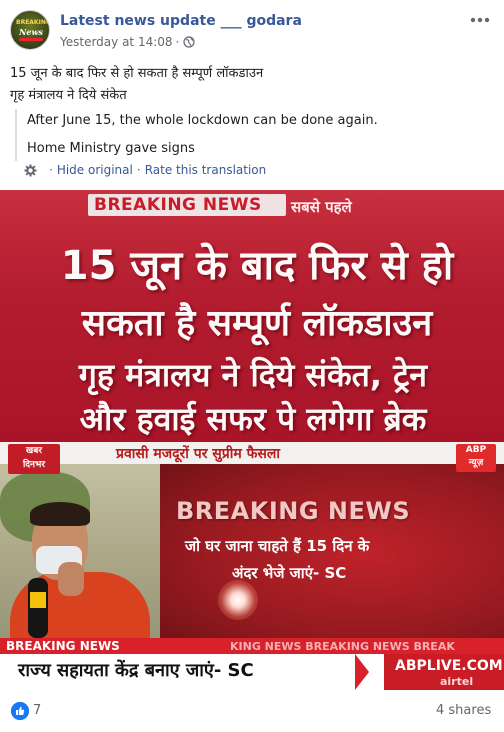 This screenshot has width=504, height=732. Describe the element at coordinates (476, 463) in the screenshot. I see `abp-logo-line-2: न्यूज़` at that location.